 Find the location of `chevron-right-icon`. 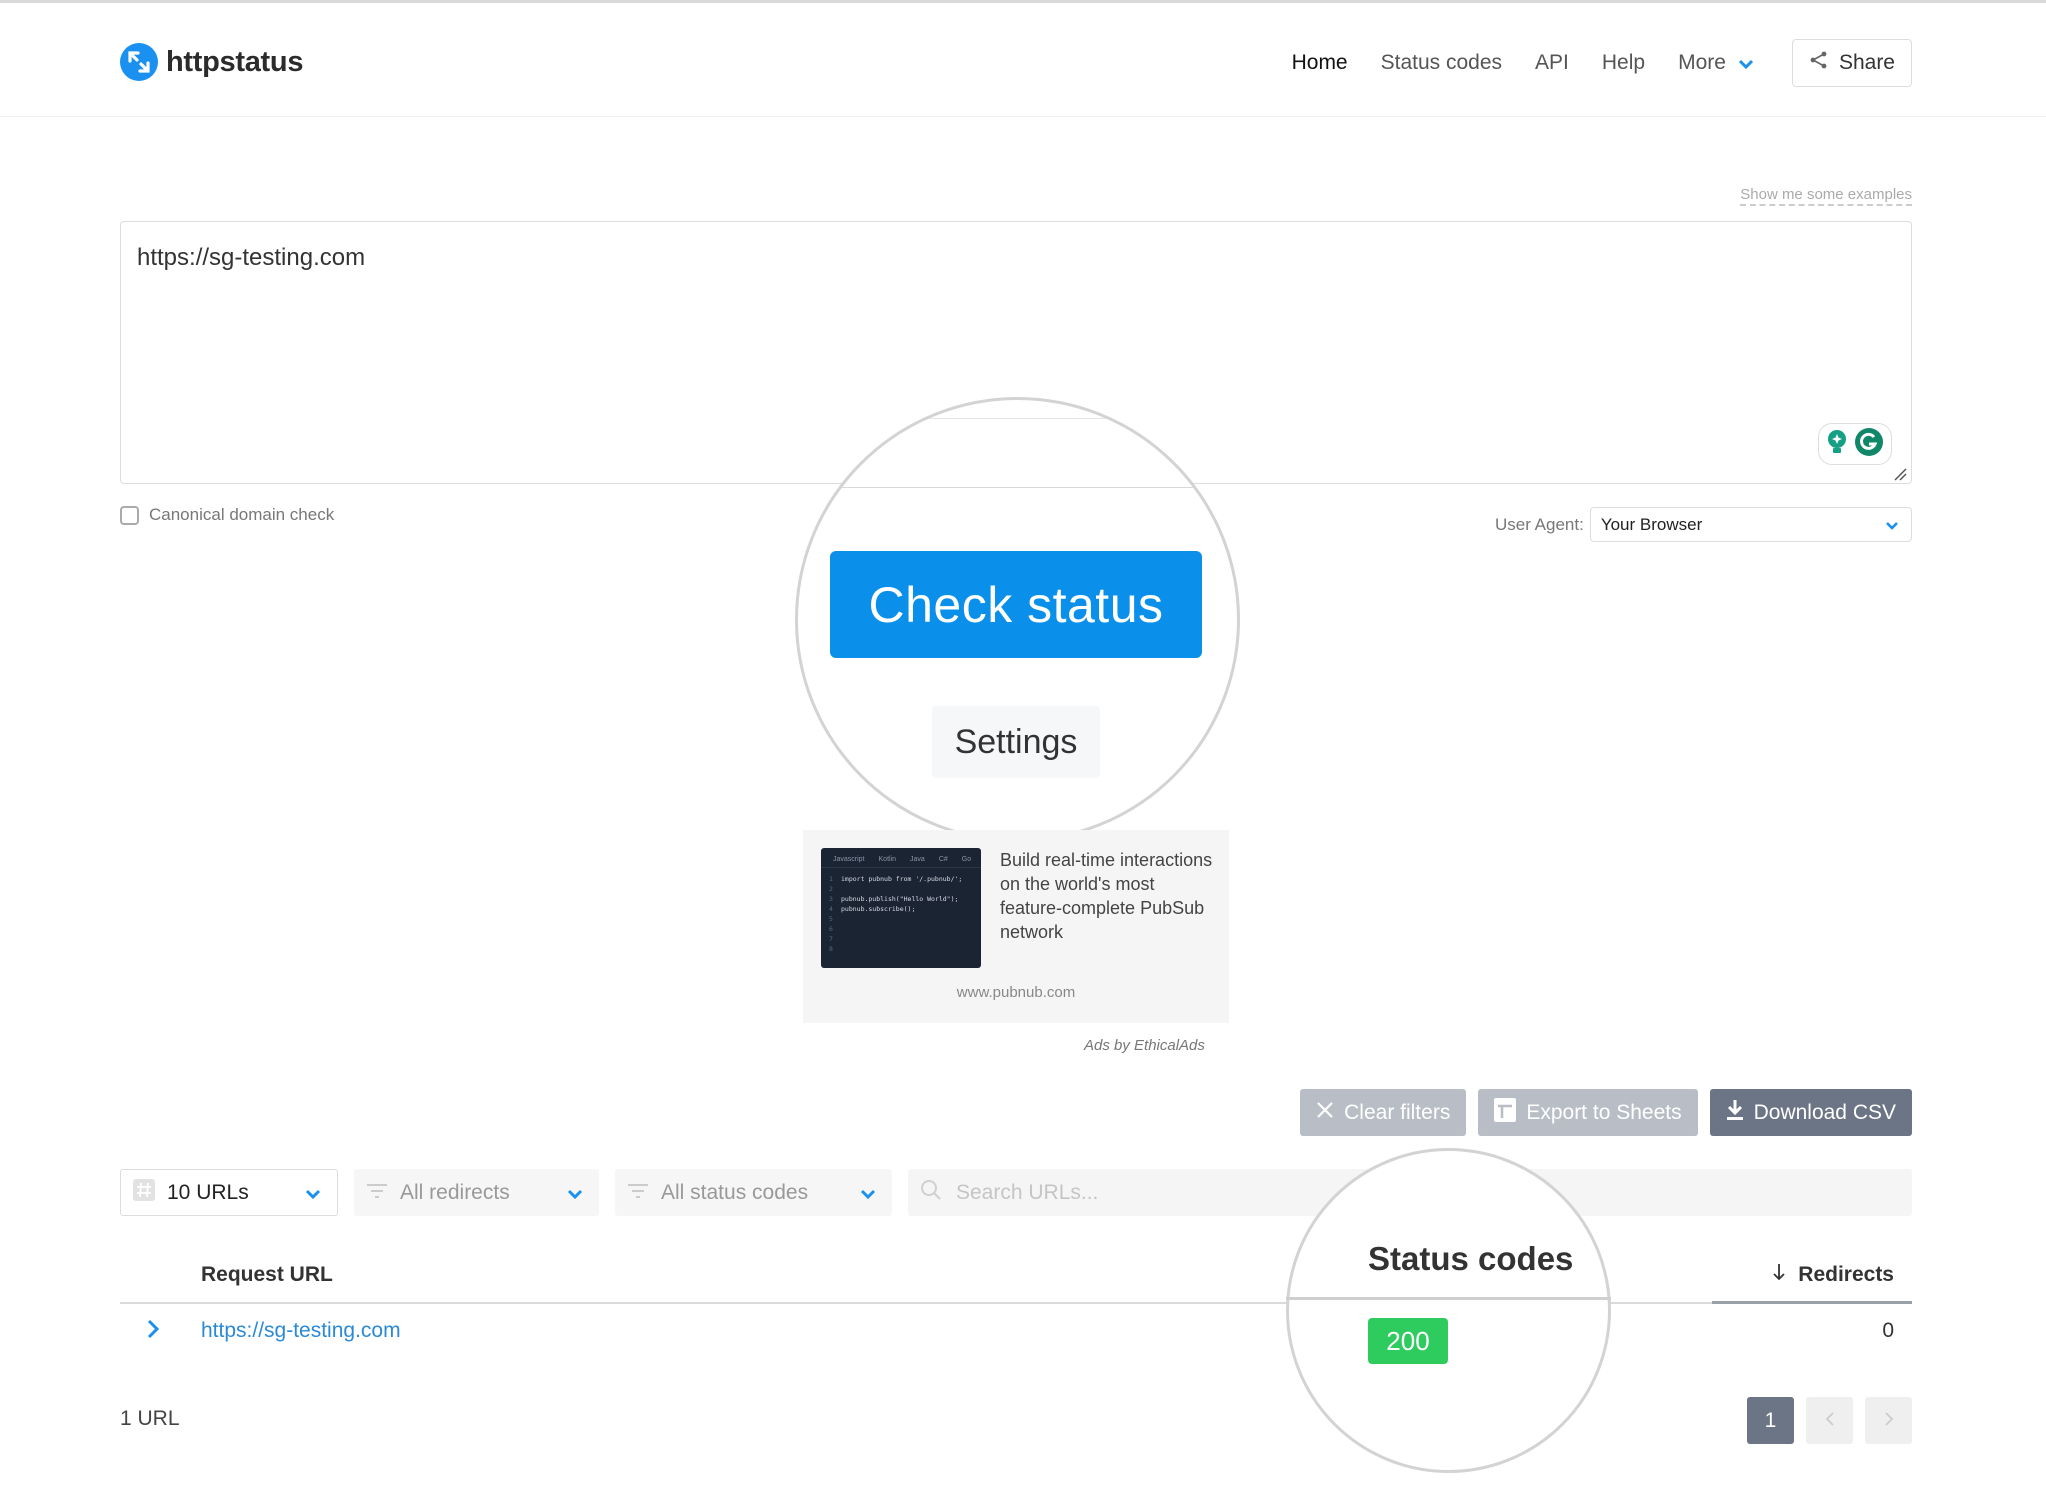

chevron-right-icon is located at coordinates (1889, 1421).